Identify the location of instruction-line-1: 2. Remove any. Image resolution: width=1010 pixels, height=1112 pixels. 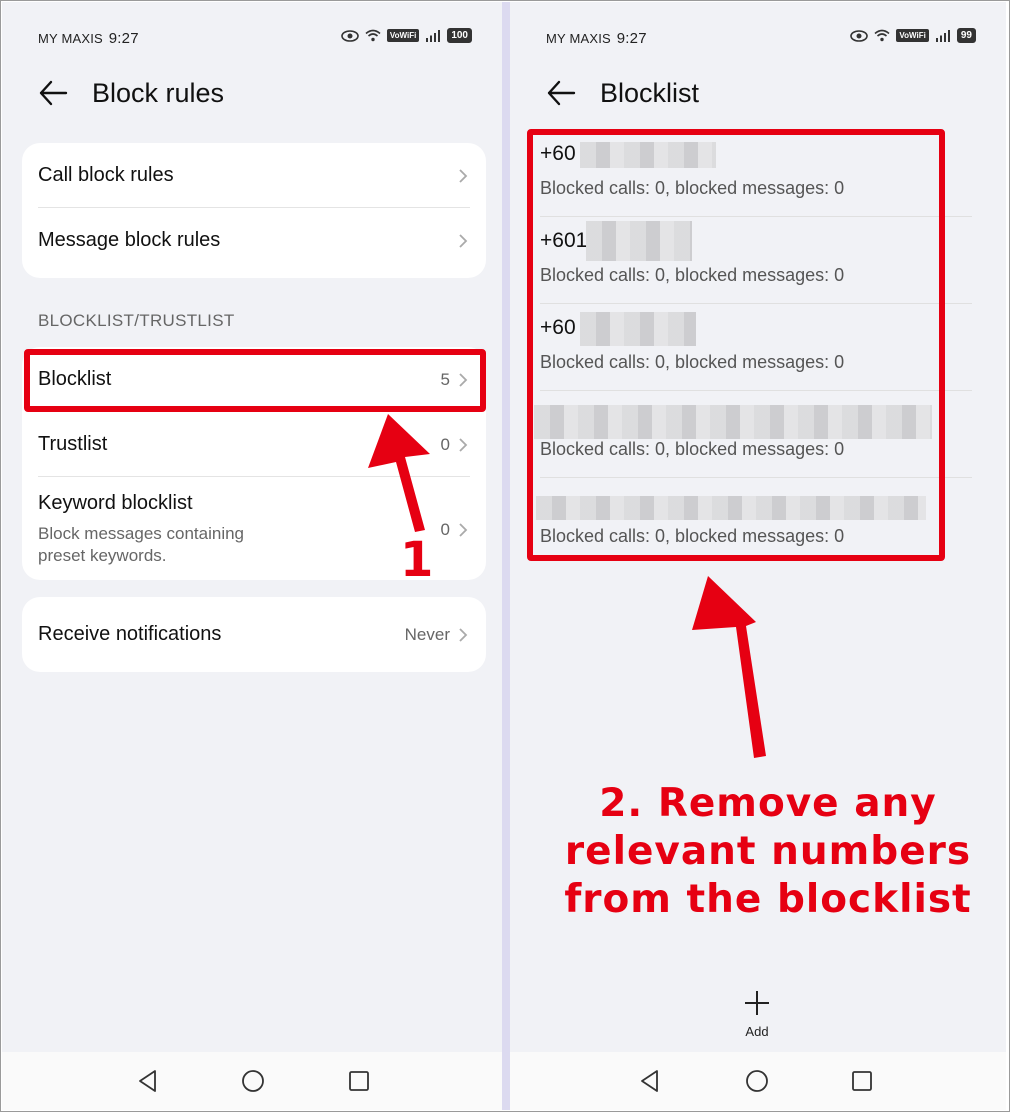
(768, 803).